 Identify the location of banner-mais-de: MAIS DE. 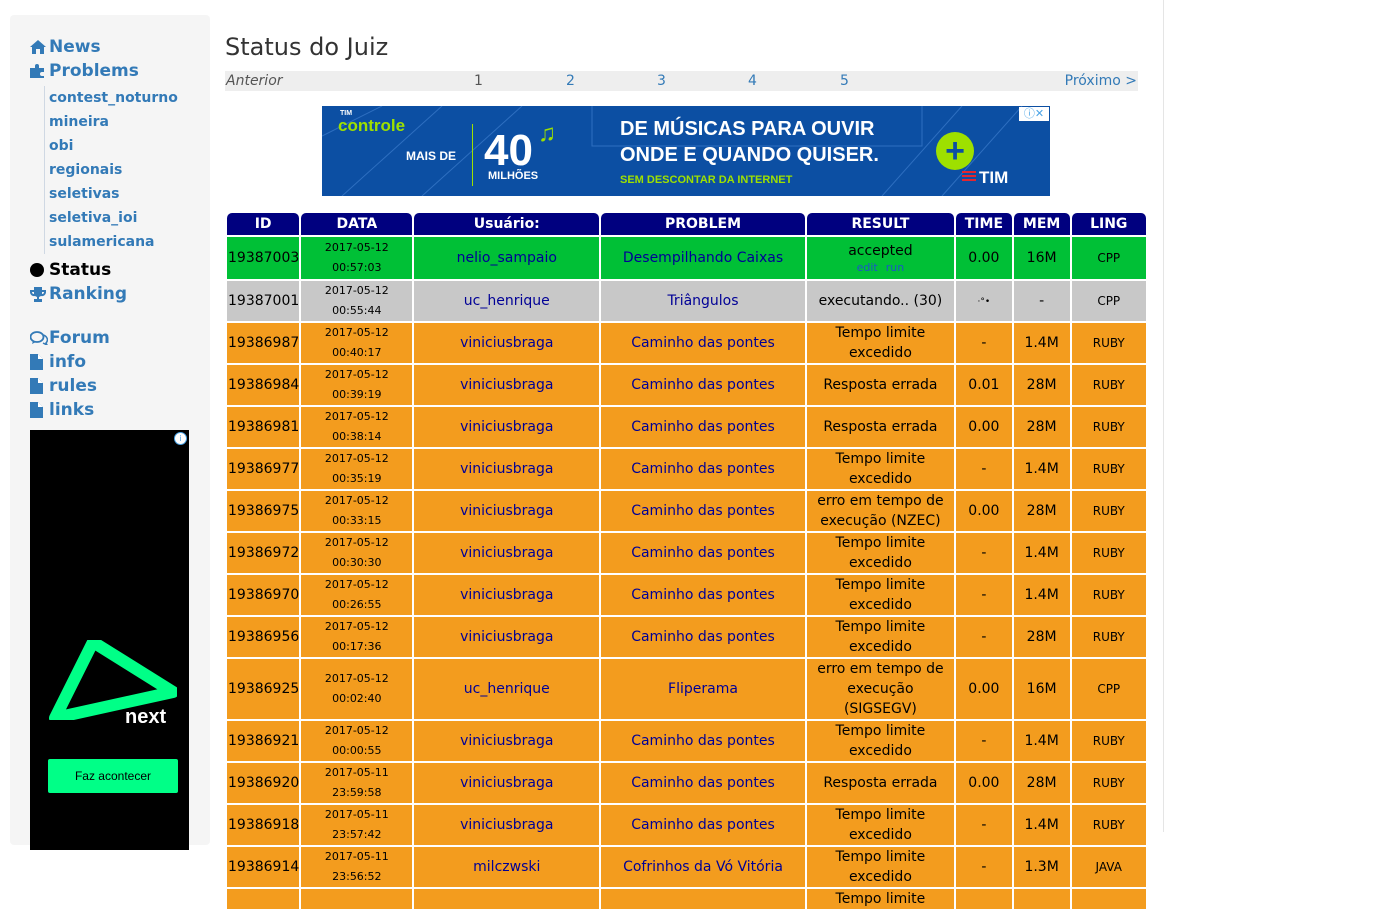
(431, 156).